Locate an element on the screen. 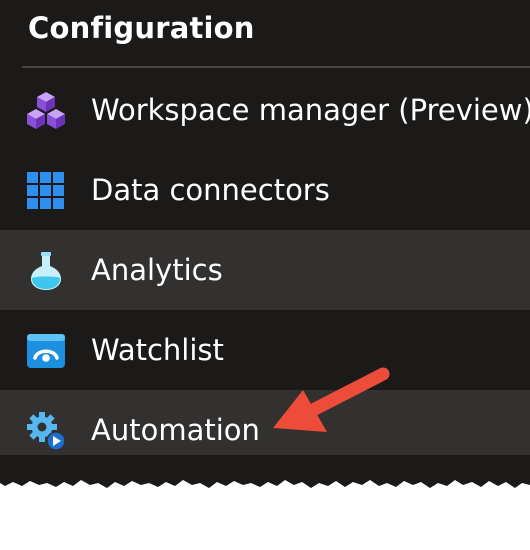 The width and height of the screenshot is (530, 550). menu-item-watchlist: Watchlist is located at coordinates (265, 350).